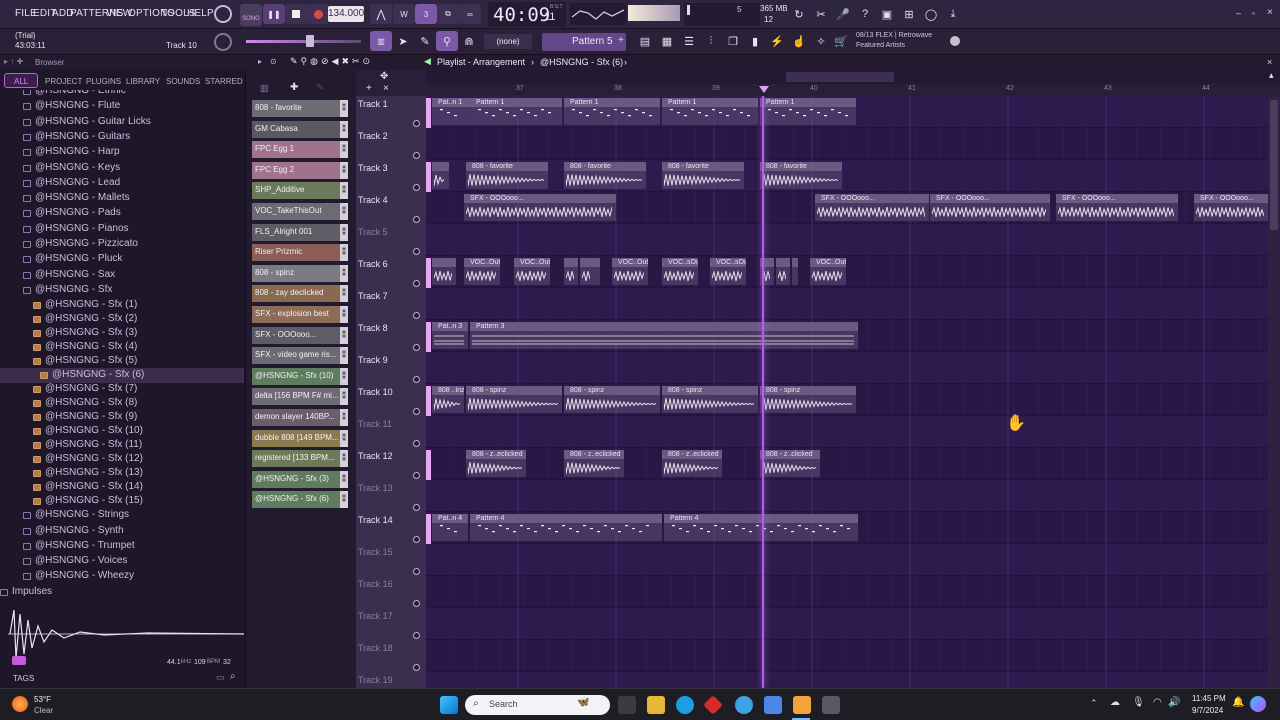  I want to click on pitch-knob, so click(223, 42).